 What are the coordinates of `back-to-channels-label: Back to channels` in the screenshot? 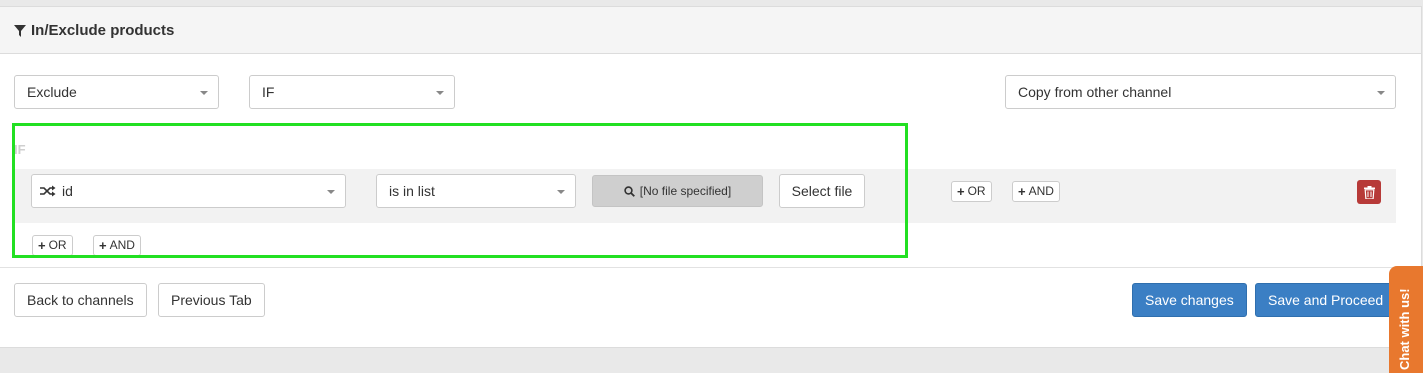 It's located at (80, 300).